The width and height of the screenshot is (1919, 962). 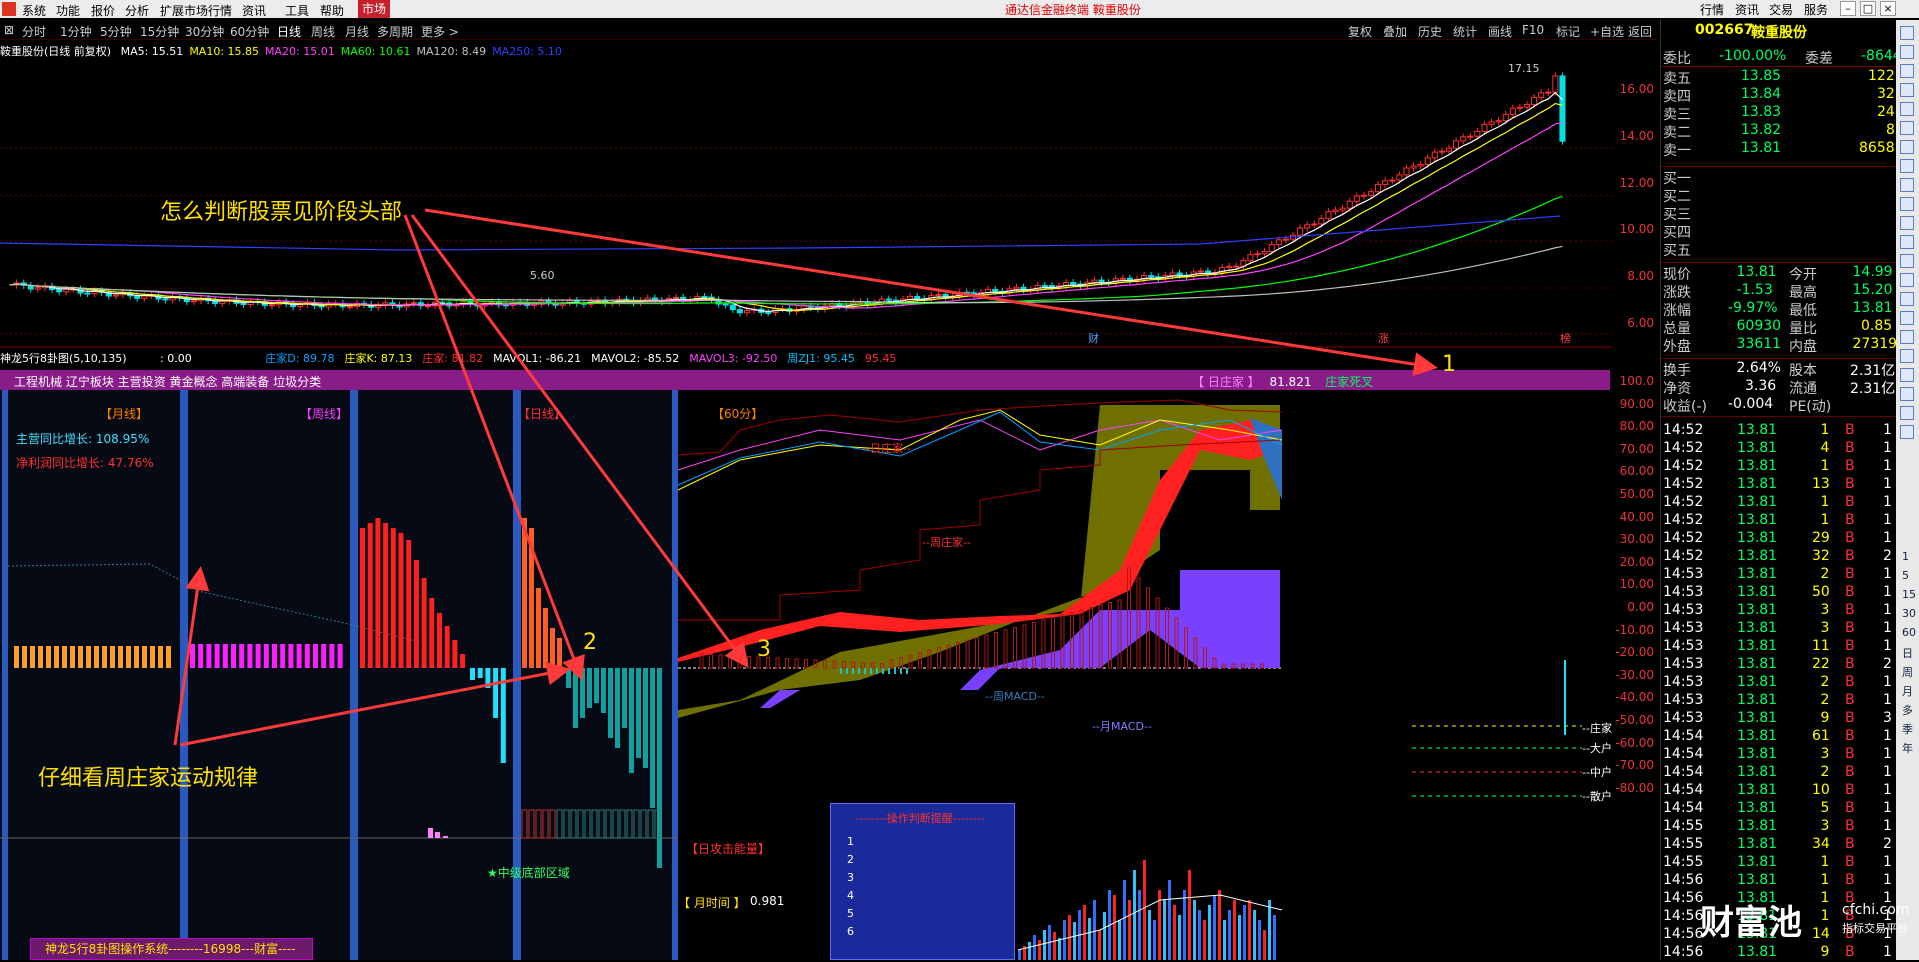 What do you see at coordinates (34, 31) in the screenshot?
I see `period-timeshare: 分时` at bounding box center [34, 31].